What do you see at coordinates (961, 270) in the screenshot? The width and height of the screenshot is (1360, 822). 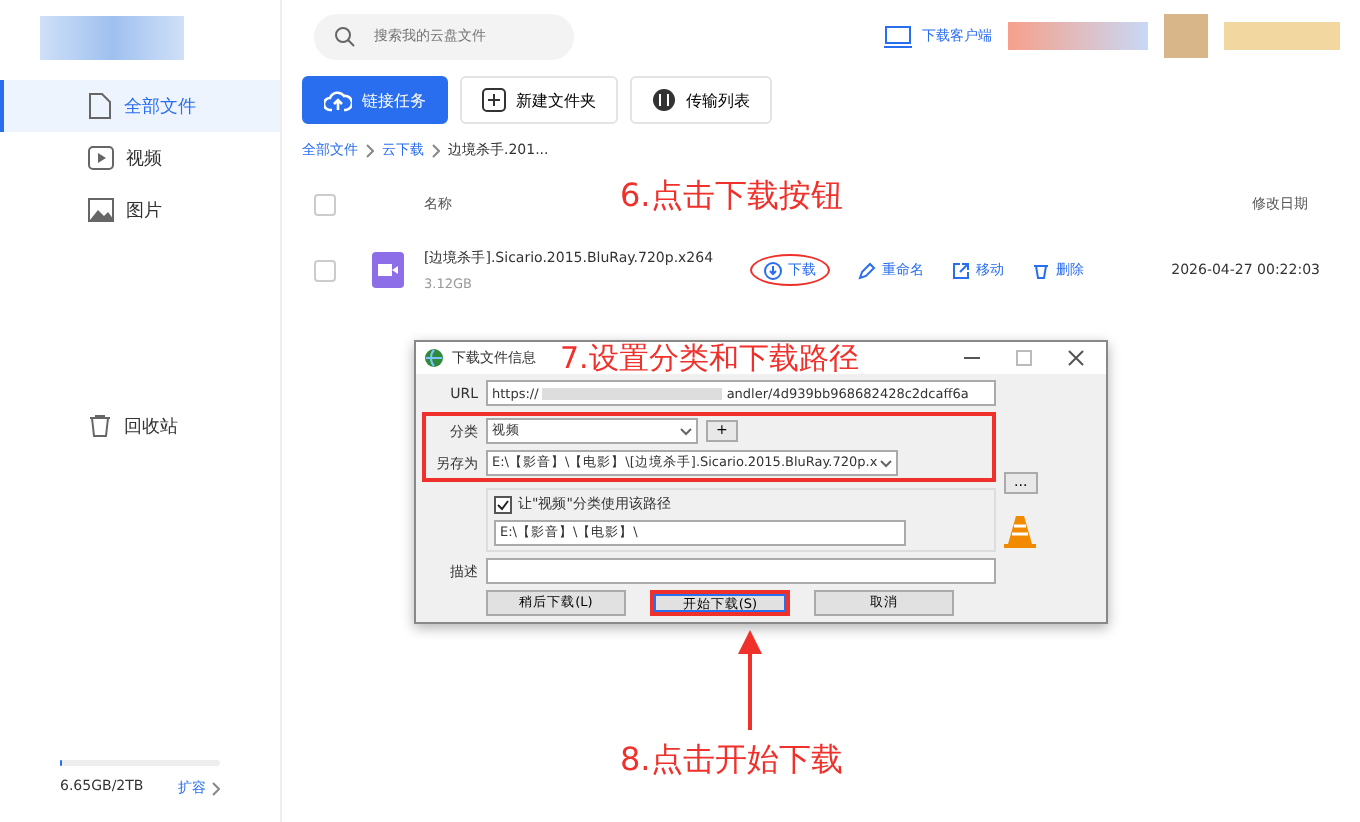 I see `move-icon` at bounding box center [961, 270].